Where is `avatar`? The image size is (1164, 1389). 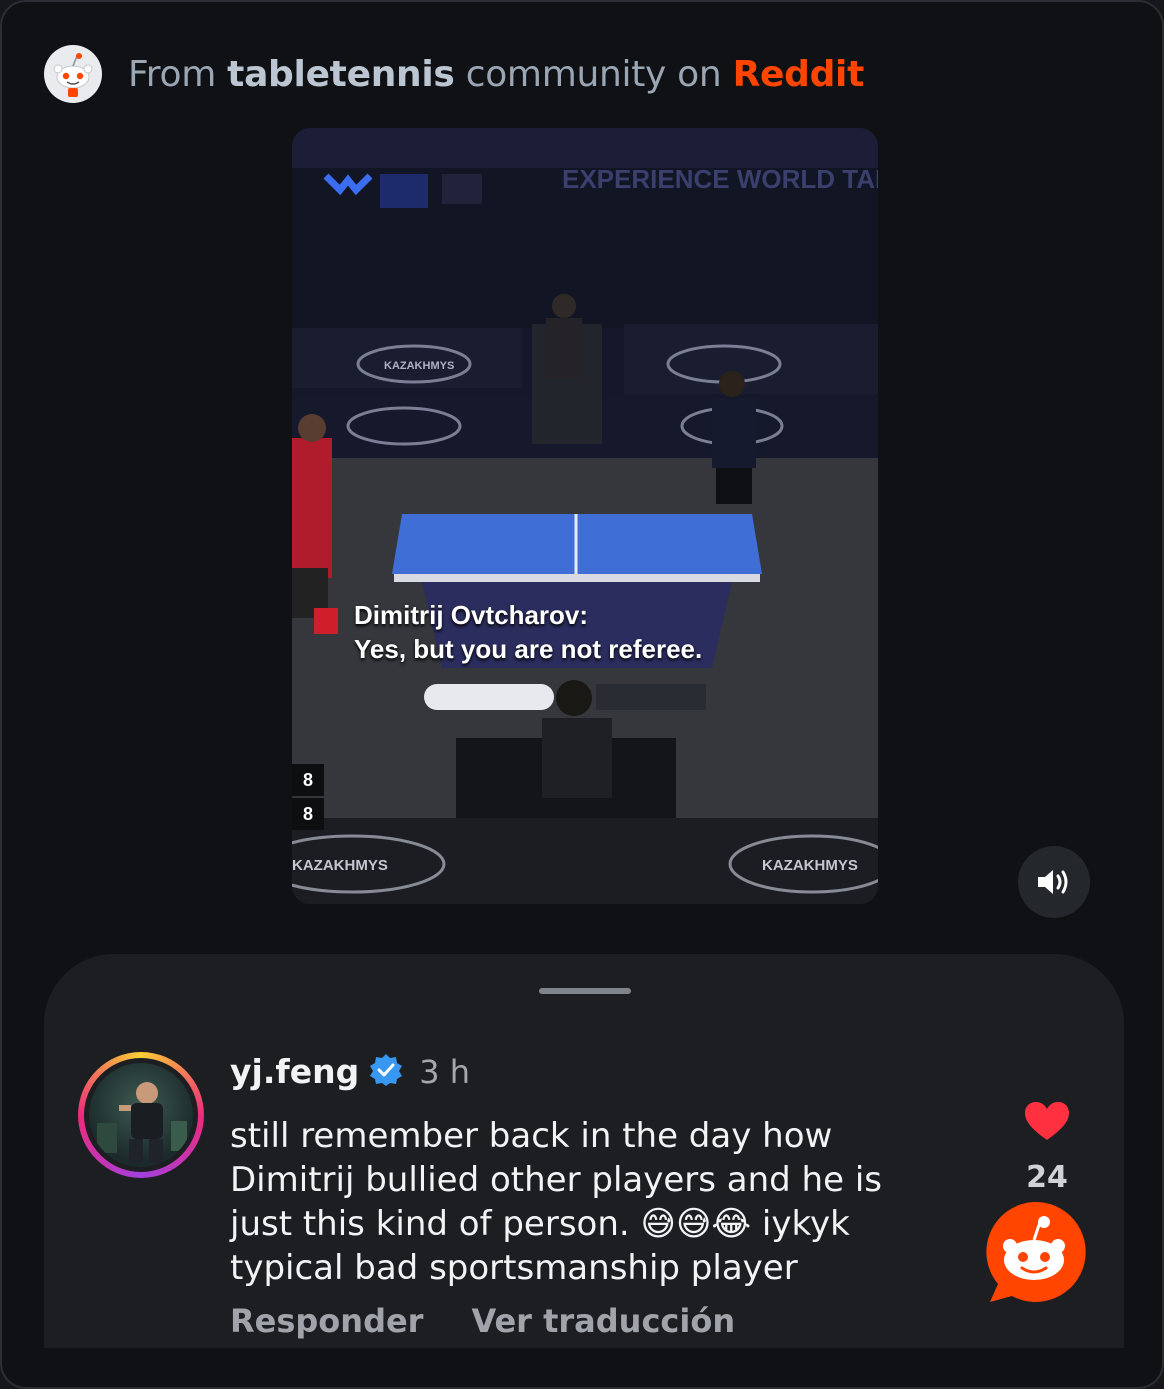 avatar is located at coordinates (141, 1115).